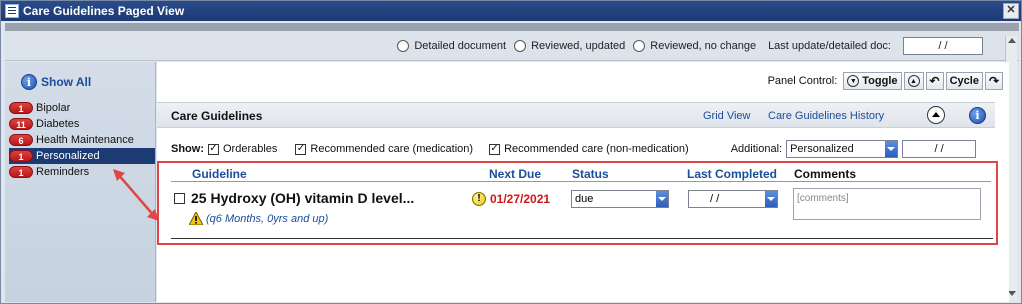  I want to click on show-label: Show:, so click(187, 149).